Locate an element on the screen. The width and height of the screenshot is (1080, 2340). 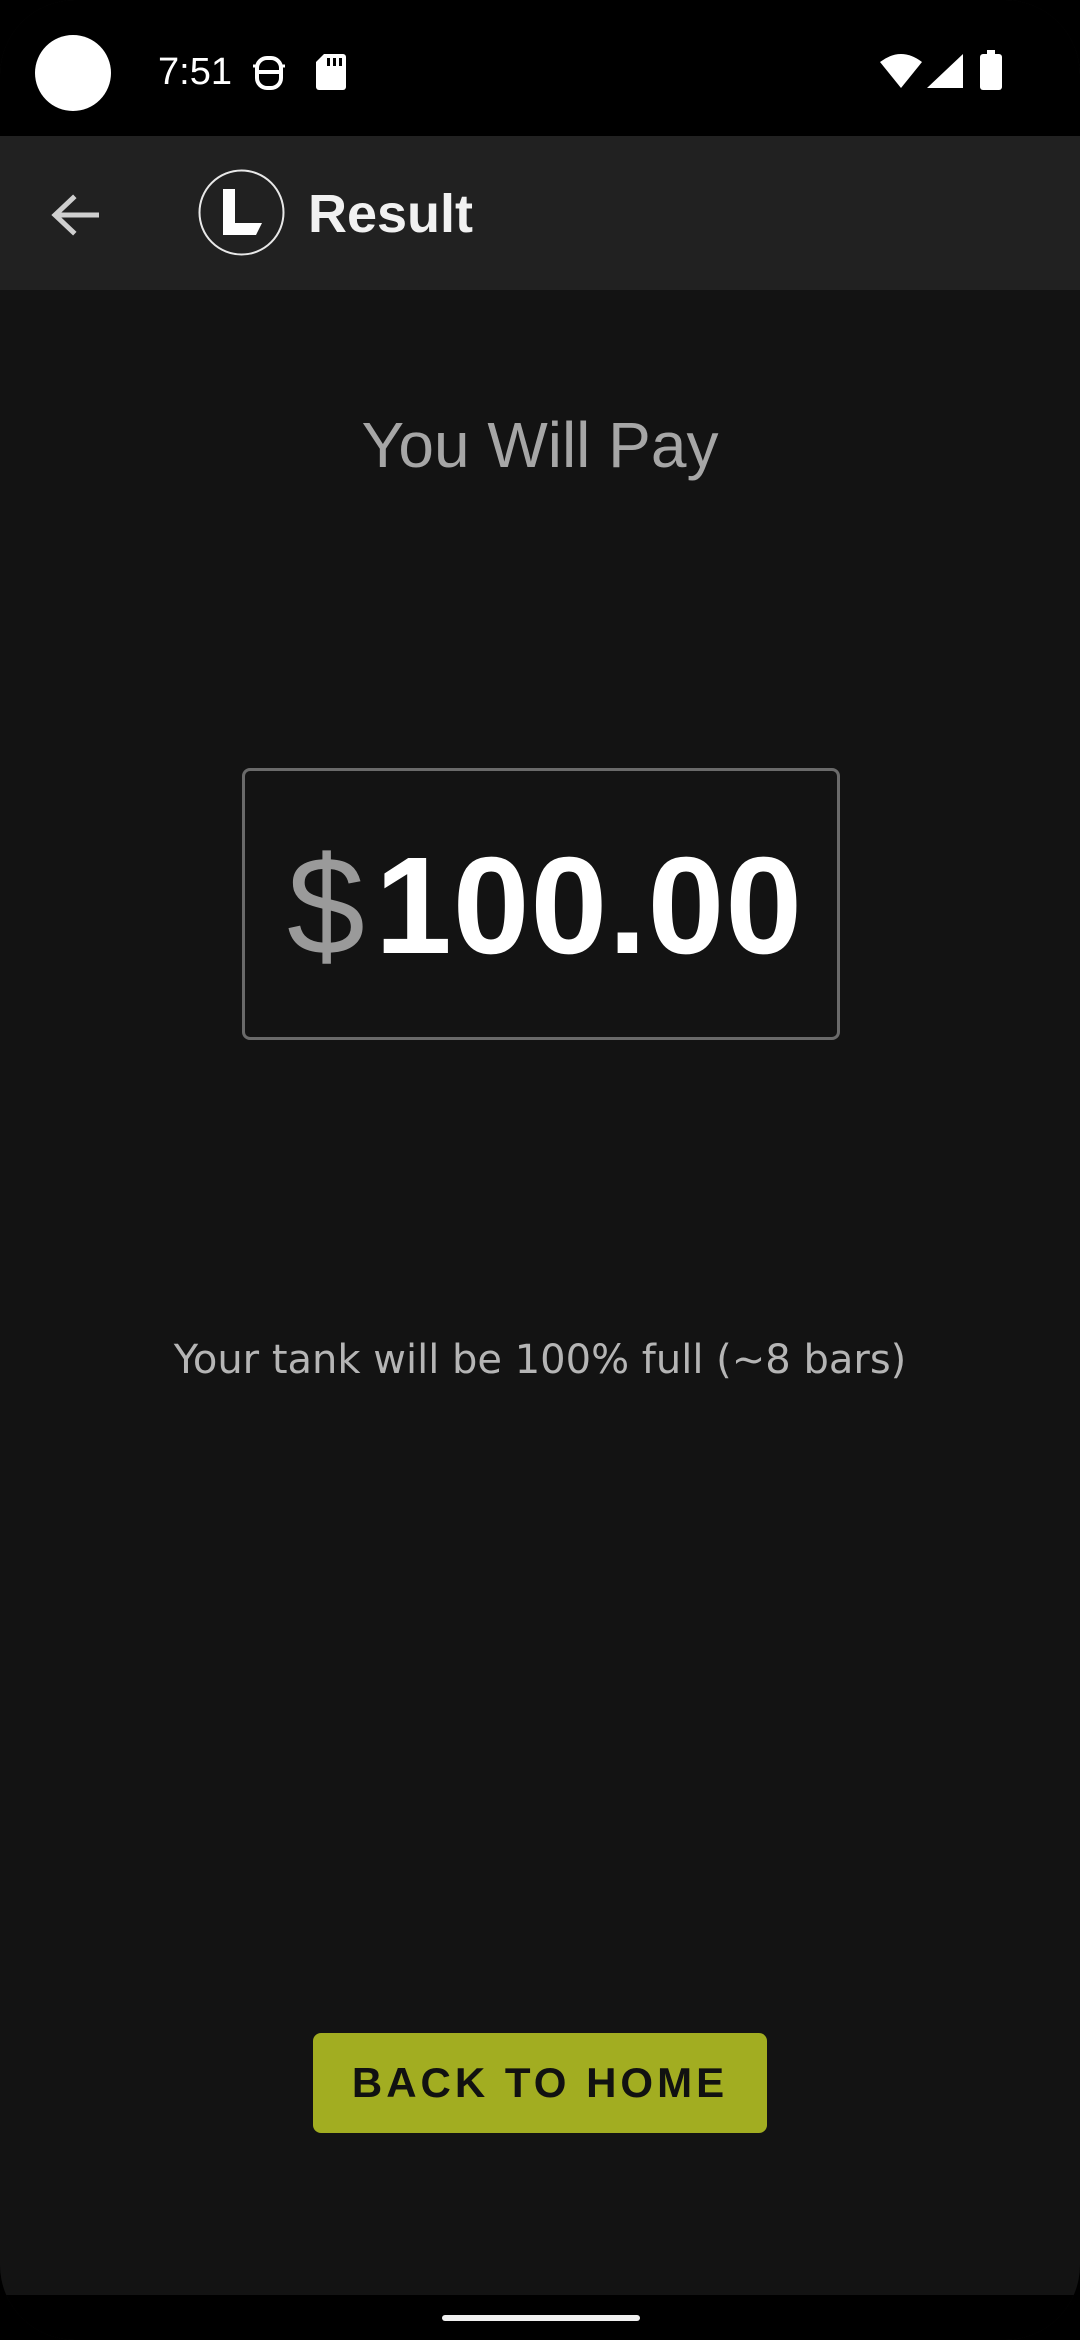
tank-info-text: Your tank will be 100% full (~8 bars) is located at coordinates (540, 1360).